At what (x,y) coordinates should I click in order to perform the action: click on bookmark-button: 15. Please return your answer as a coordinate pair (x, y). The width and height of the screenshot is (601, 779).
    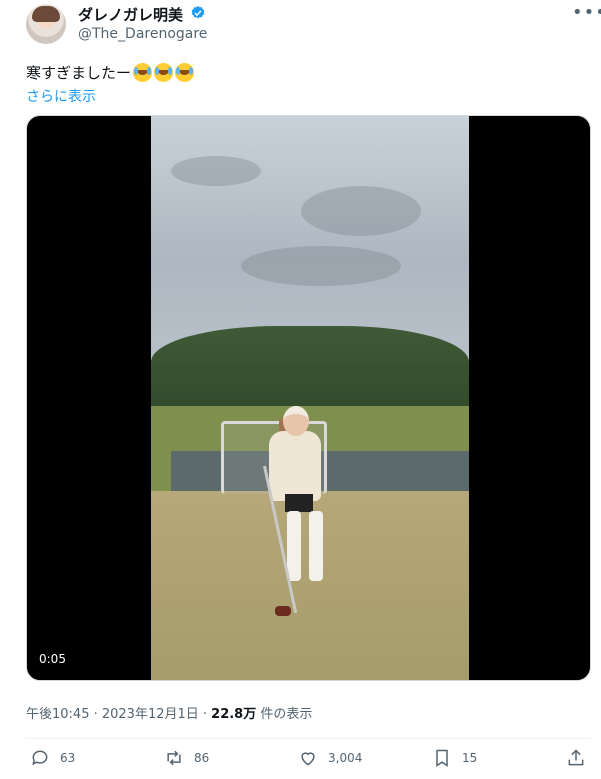
    Looking at the image, I should click on (454, 758).